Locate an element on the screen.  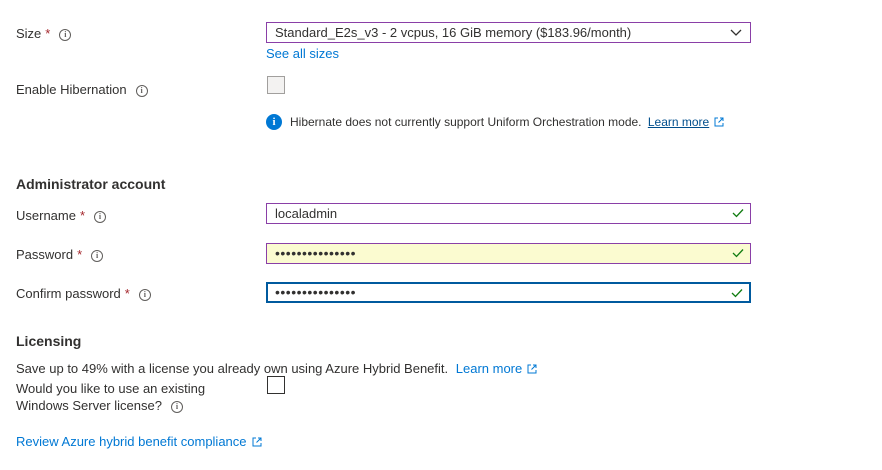
info-filled-icon: i is located at coordinates (274, 122).